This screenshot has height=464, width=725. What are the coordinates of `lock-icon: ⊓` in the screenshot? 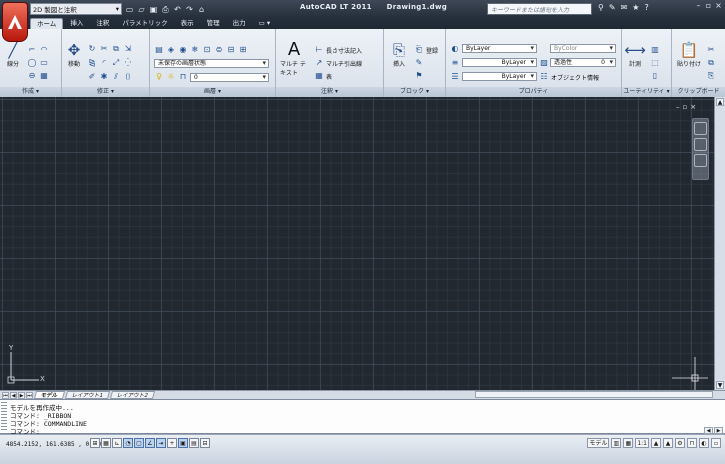 It's located at (692, 443).